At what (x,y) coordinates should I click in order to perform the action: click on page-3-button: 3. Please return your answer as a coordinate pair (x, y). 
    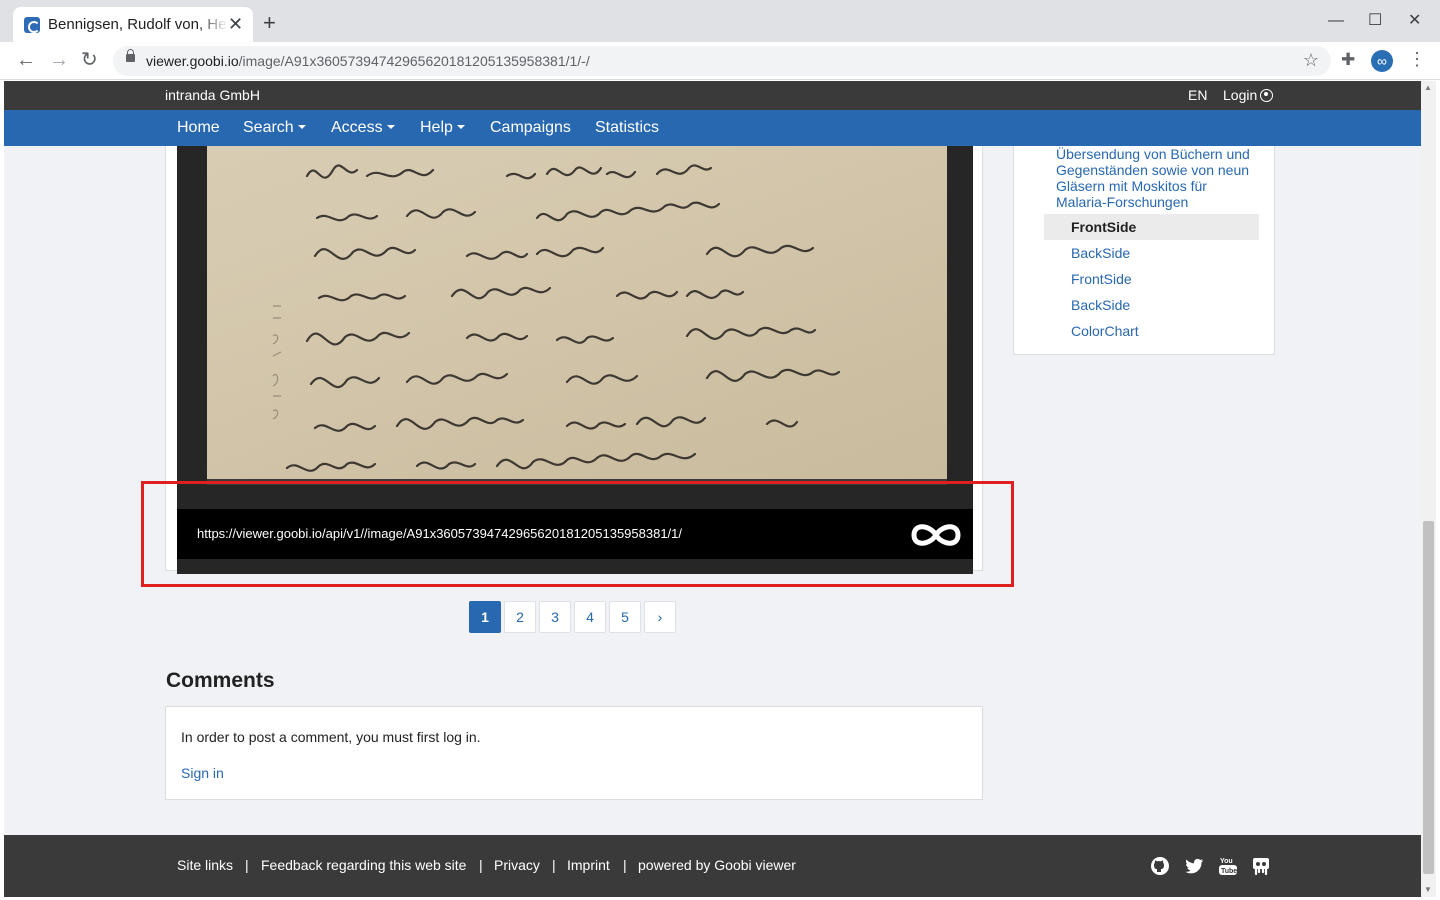
    Looking at the image, I should click on (555, 617).